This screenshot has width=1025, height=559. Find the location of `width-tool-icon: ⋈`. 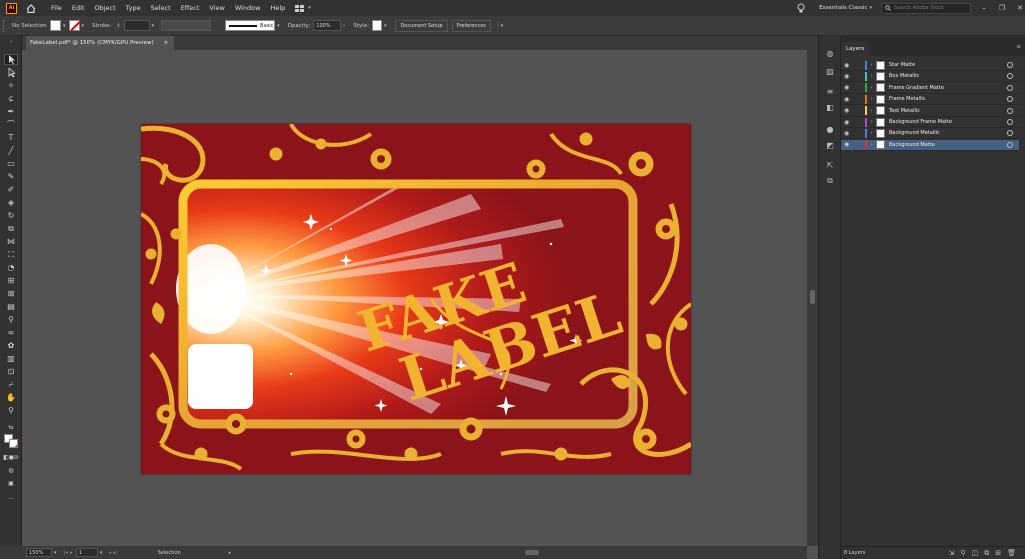

width-tool-icon: ⋈ is located at coordinates (11, 241).